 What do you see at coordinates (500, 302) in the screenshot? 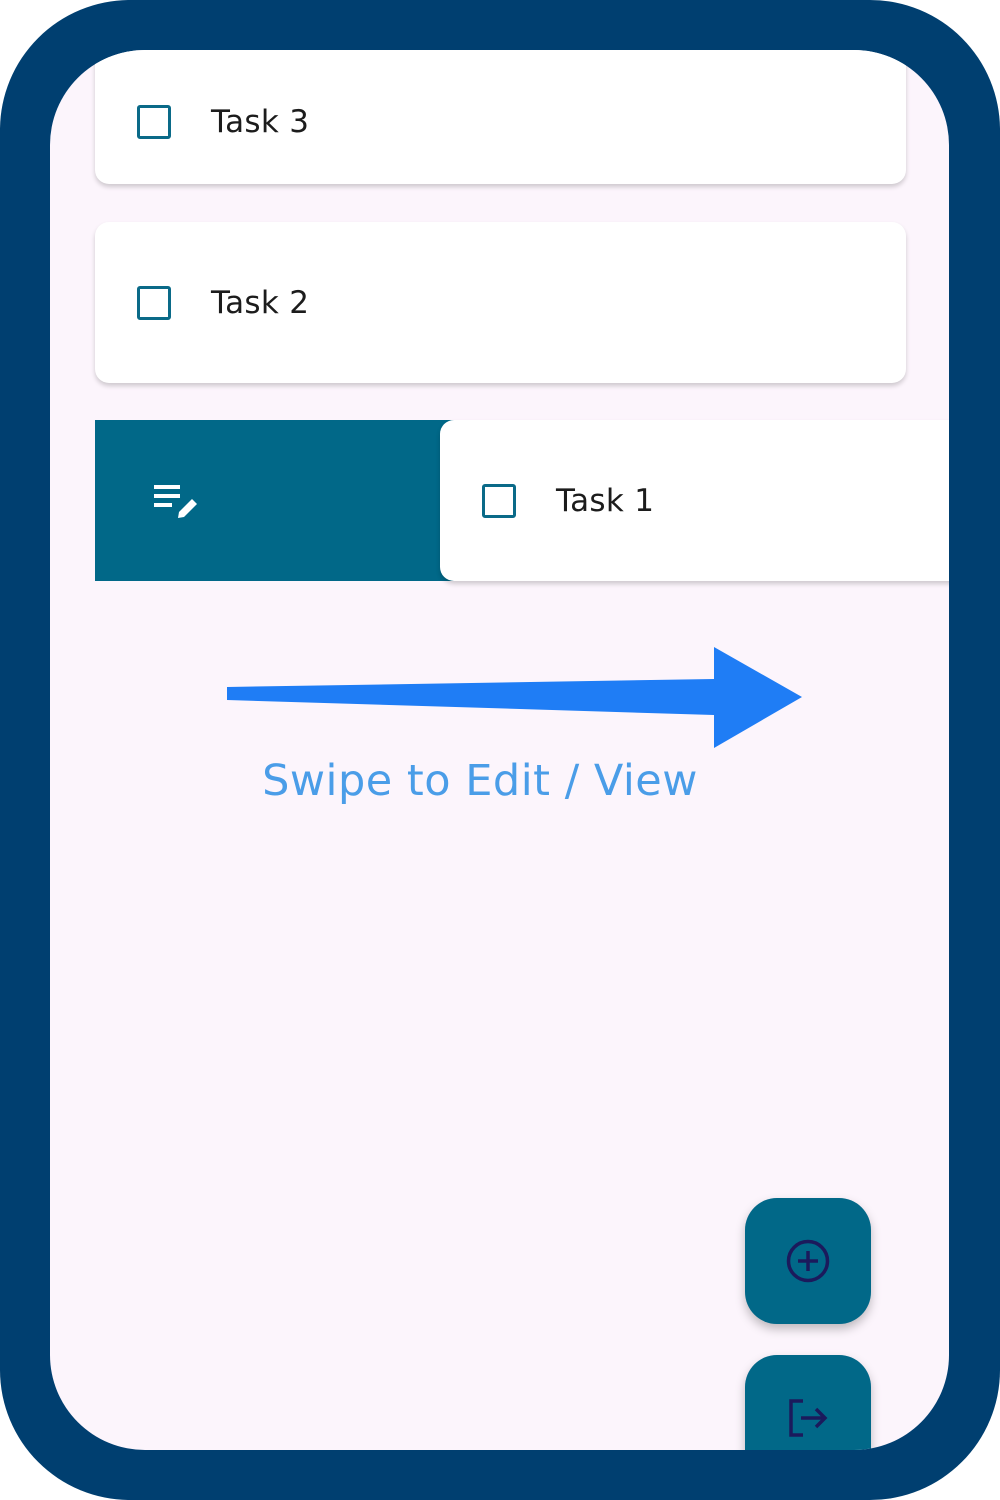
I see `task-card: Task 2` at bounding box center [500, 302].